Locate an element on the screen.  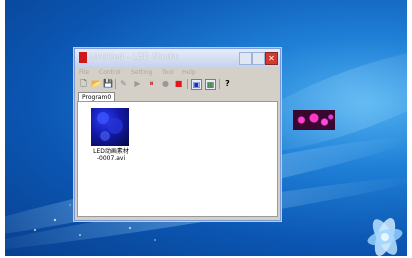
close-button: ✕ is located at coordinates (271, 58).